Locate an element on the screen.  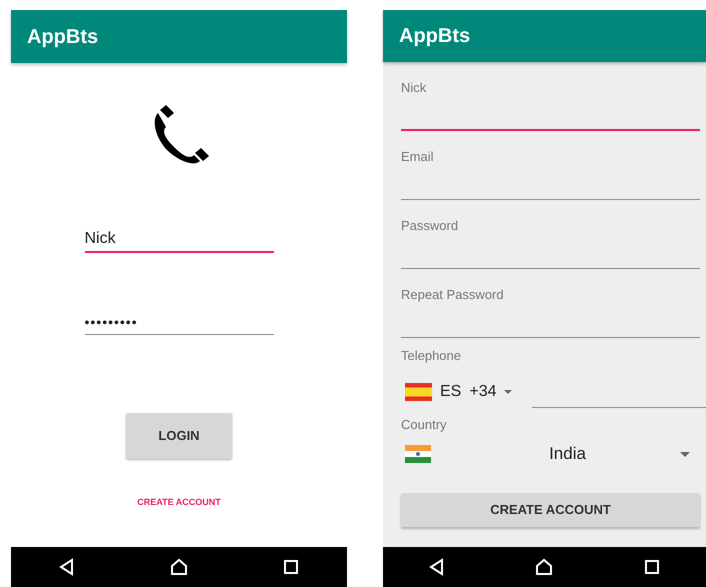
username-field: Nick is located at coordinates (179, 240).